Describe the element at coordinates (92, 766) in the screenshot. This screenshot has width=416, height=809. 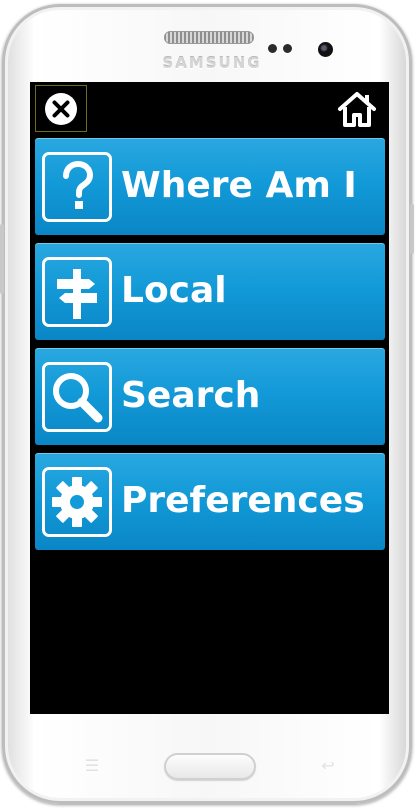
I see `menu-key-icon: ☰` at that location.